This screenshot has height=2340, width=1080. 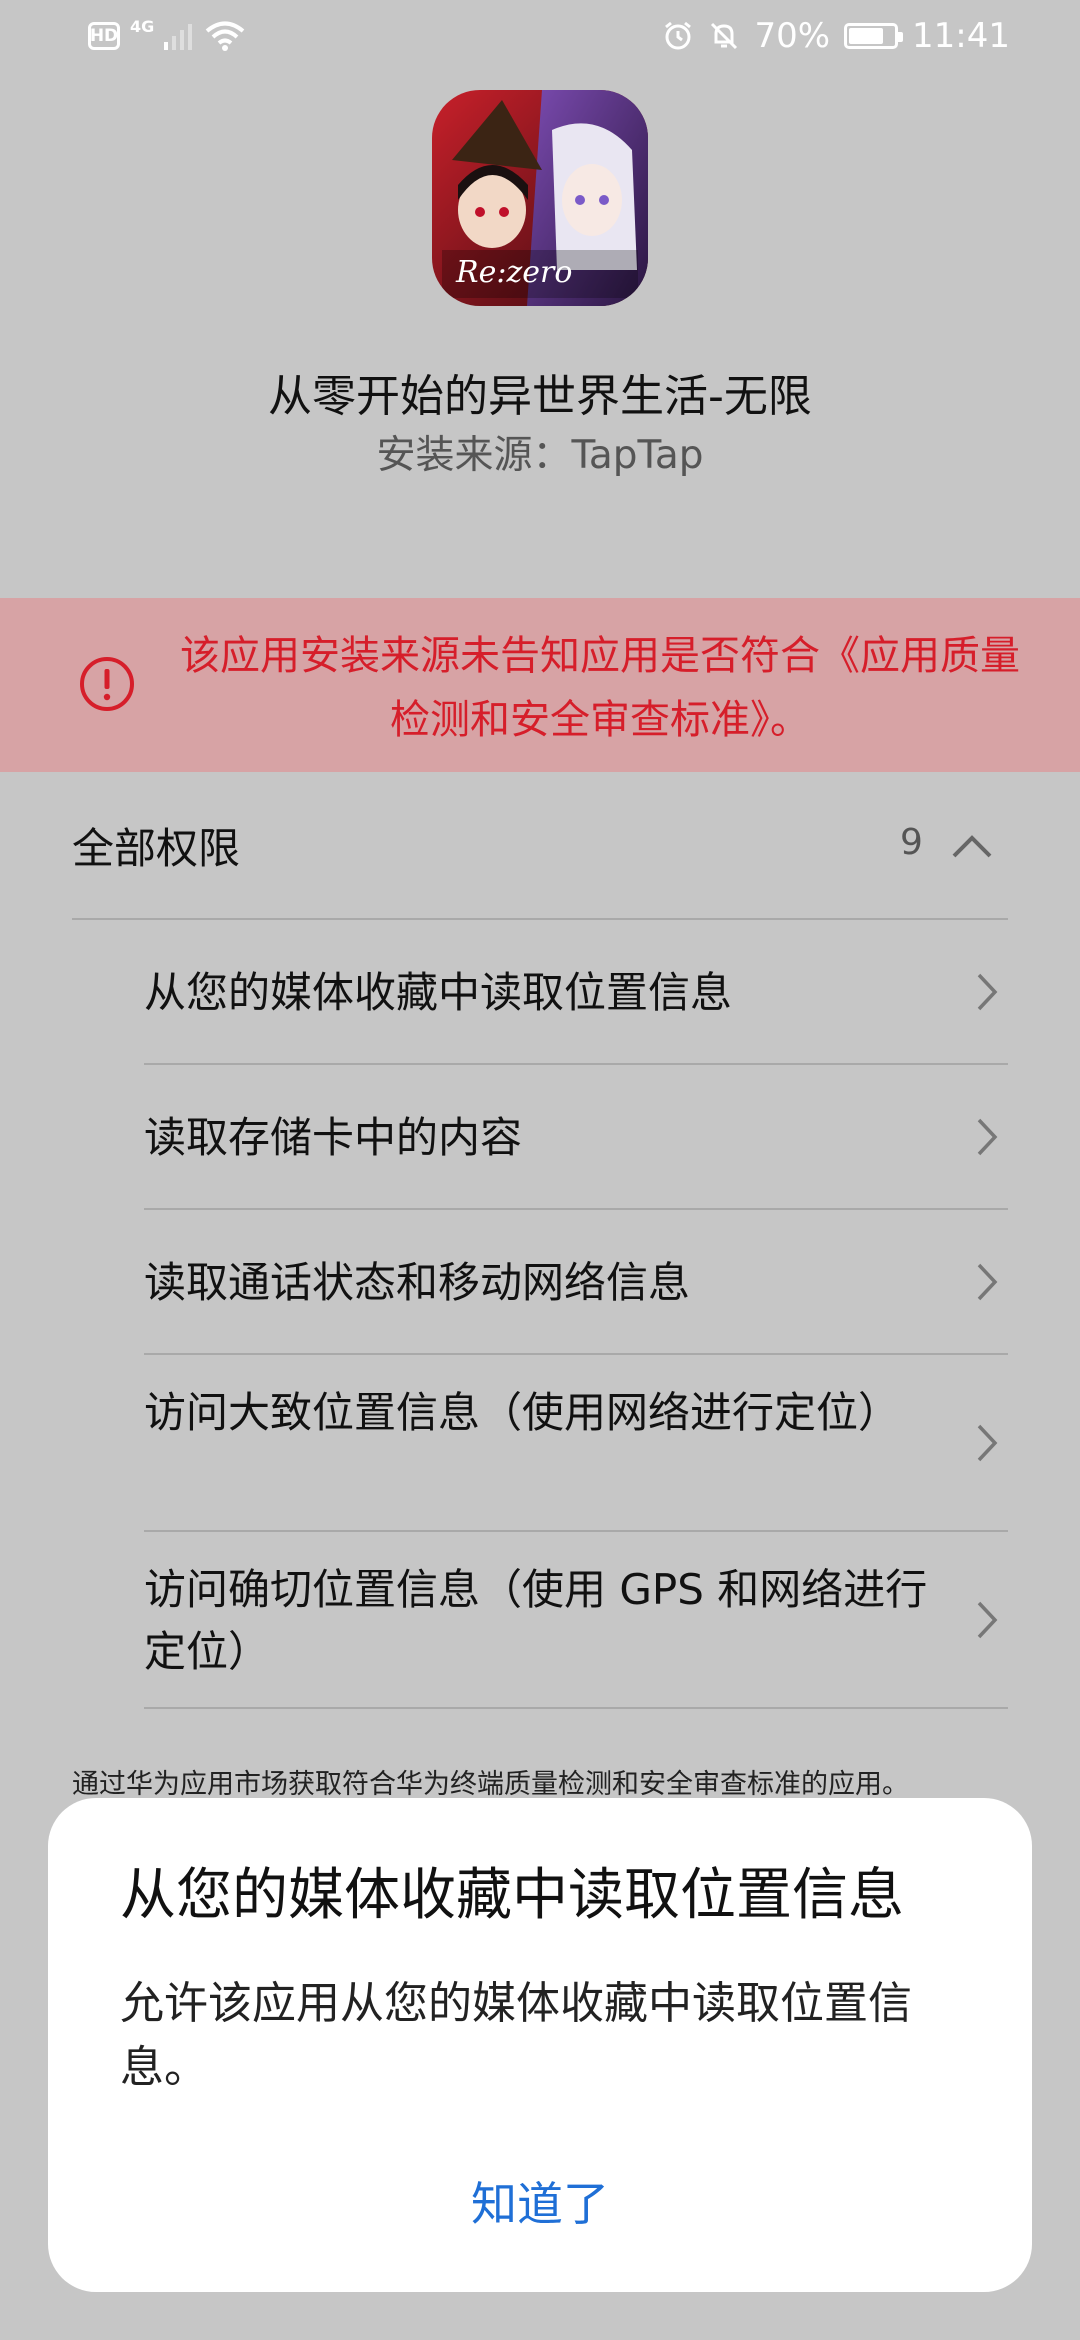 What do you see at coordinates (540, 39) in the screenshot?
I see `status-bar: HD 4G 70% 11:41` at bounding box center [540, 39].